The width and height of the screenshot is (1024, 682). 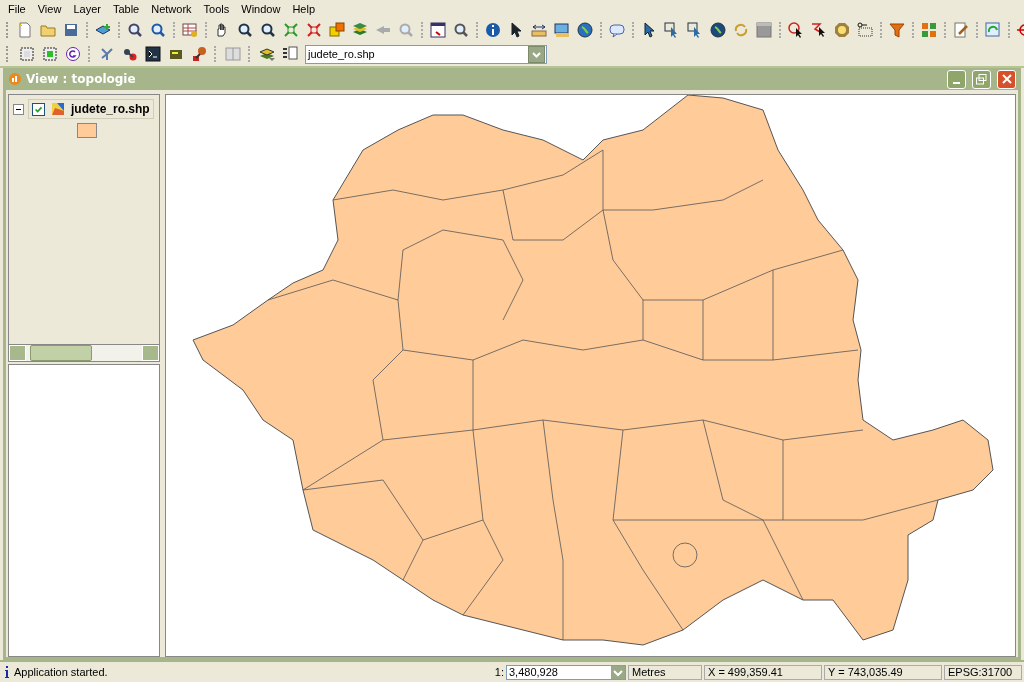 I want to click on menu-item: Window, so click(x=261, y=9).